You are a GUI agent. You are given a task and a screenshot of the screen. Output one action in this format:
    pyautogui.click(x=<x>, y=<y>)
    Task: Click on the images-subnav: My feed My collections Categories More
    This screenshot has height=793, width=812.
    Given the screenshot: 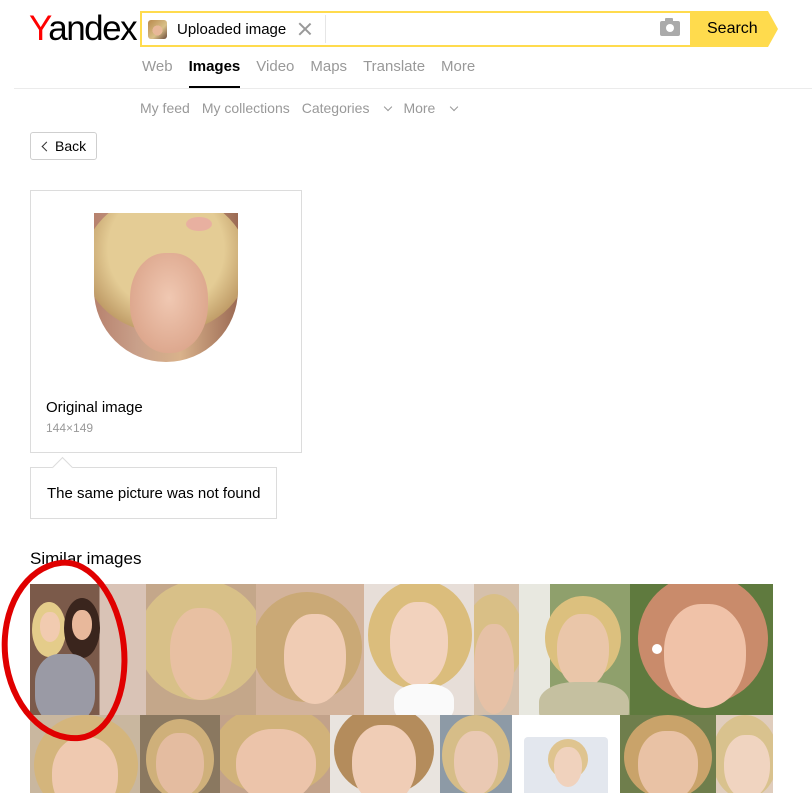 What is the action you would take?
    pyautogui.click(x=304, y=108)
    